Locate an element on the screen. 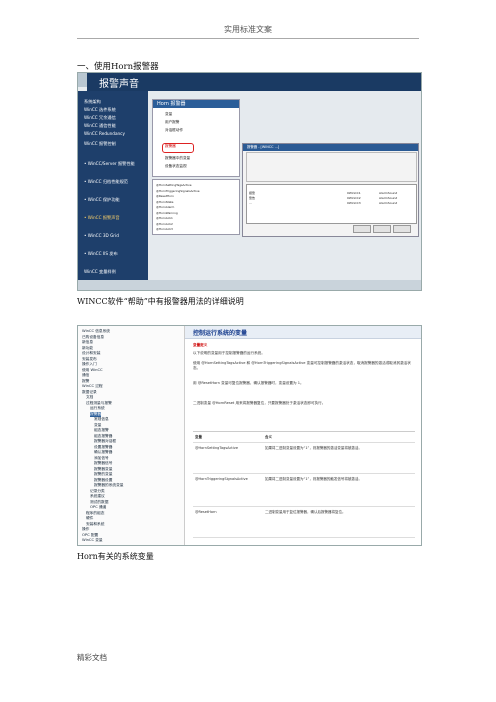 Image resolution: width=496 pixels, height=702 pixels. table-cell: 警告 is located at coordinates (252, 198).